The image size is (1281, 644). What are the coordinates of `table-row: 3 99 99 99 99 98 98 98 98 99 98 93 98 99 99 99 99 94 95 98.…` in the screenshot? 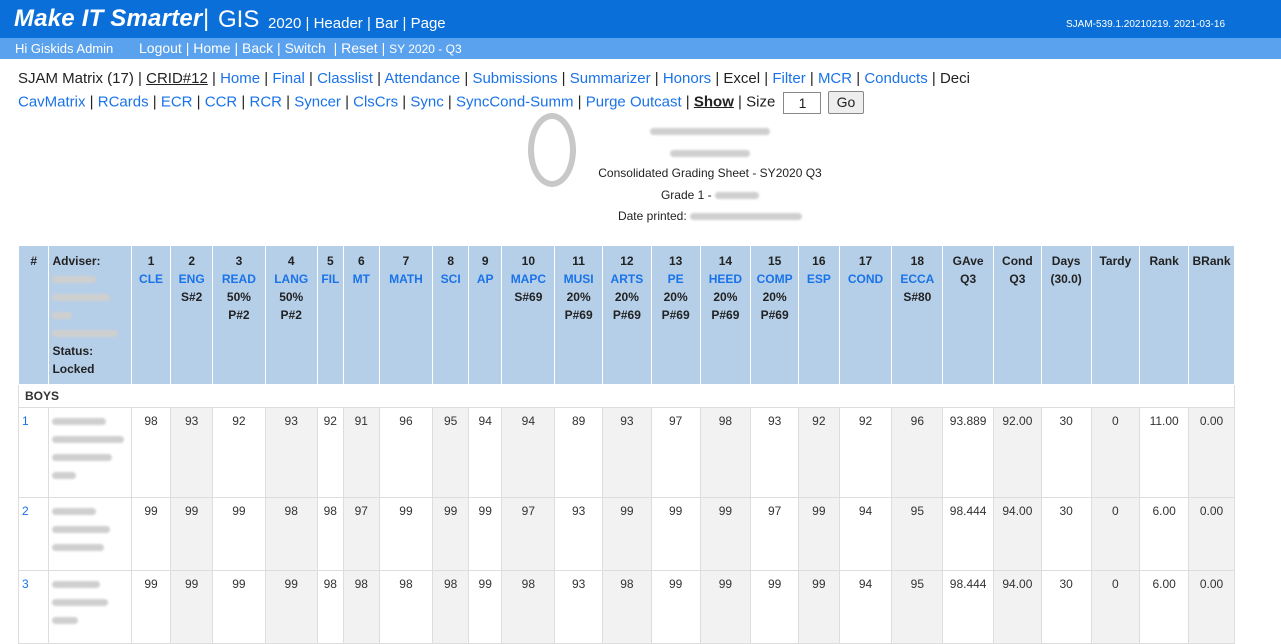 It's located at (626, 607).